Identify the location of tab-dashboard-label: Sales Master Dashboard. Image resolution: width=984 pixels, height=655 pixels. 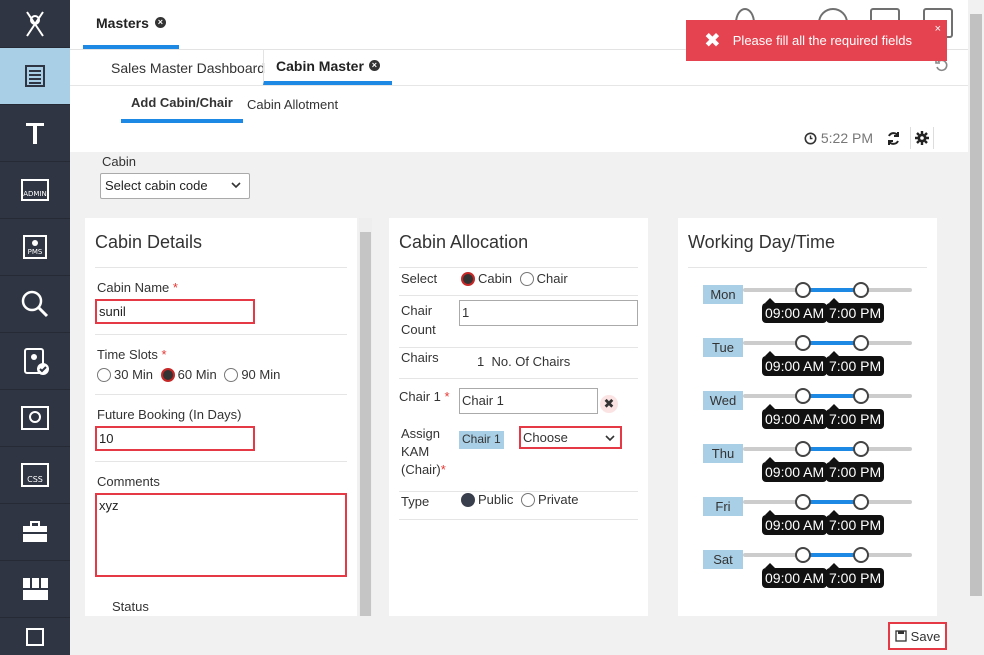
(188, 67).